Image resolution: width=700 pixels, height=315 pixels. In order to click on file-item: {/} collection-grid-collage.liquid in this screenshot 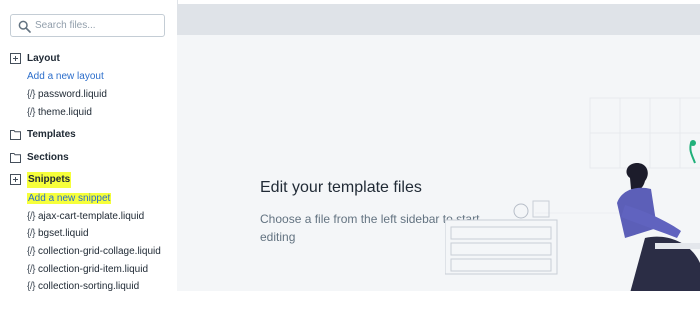, I will do `click(94, 252)`.